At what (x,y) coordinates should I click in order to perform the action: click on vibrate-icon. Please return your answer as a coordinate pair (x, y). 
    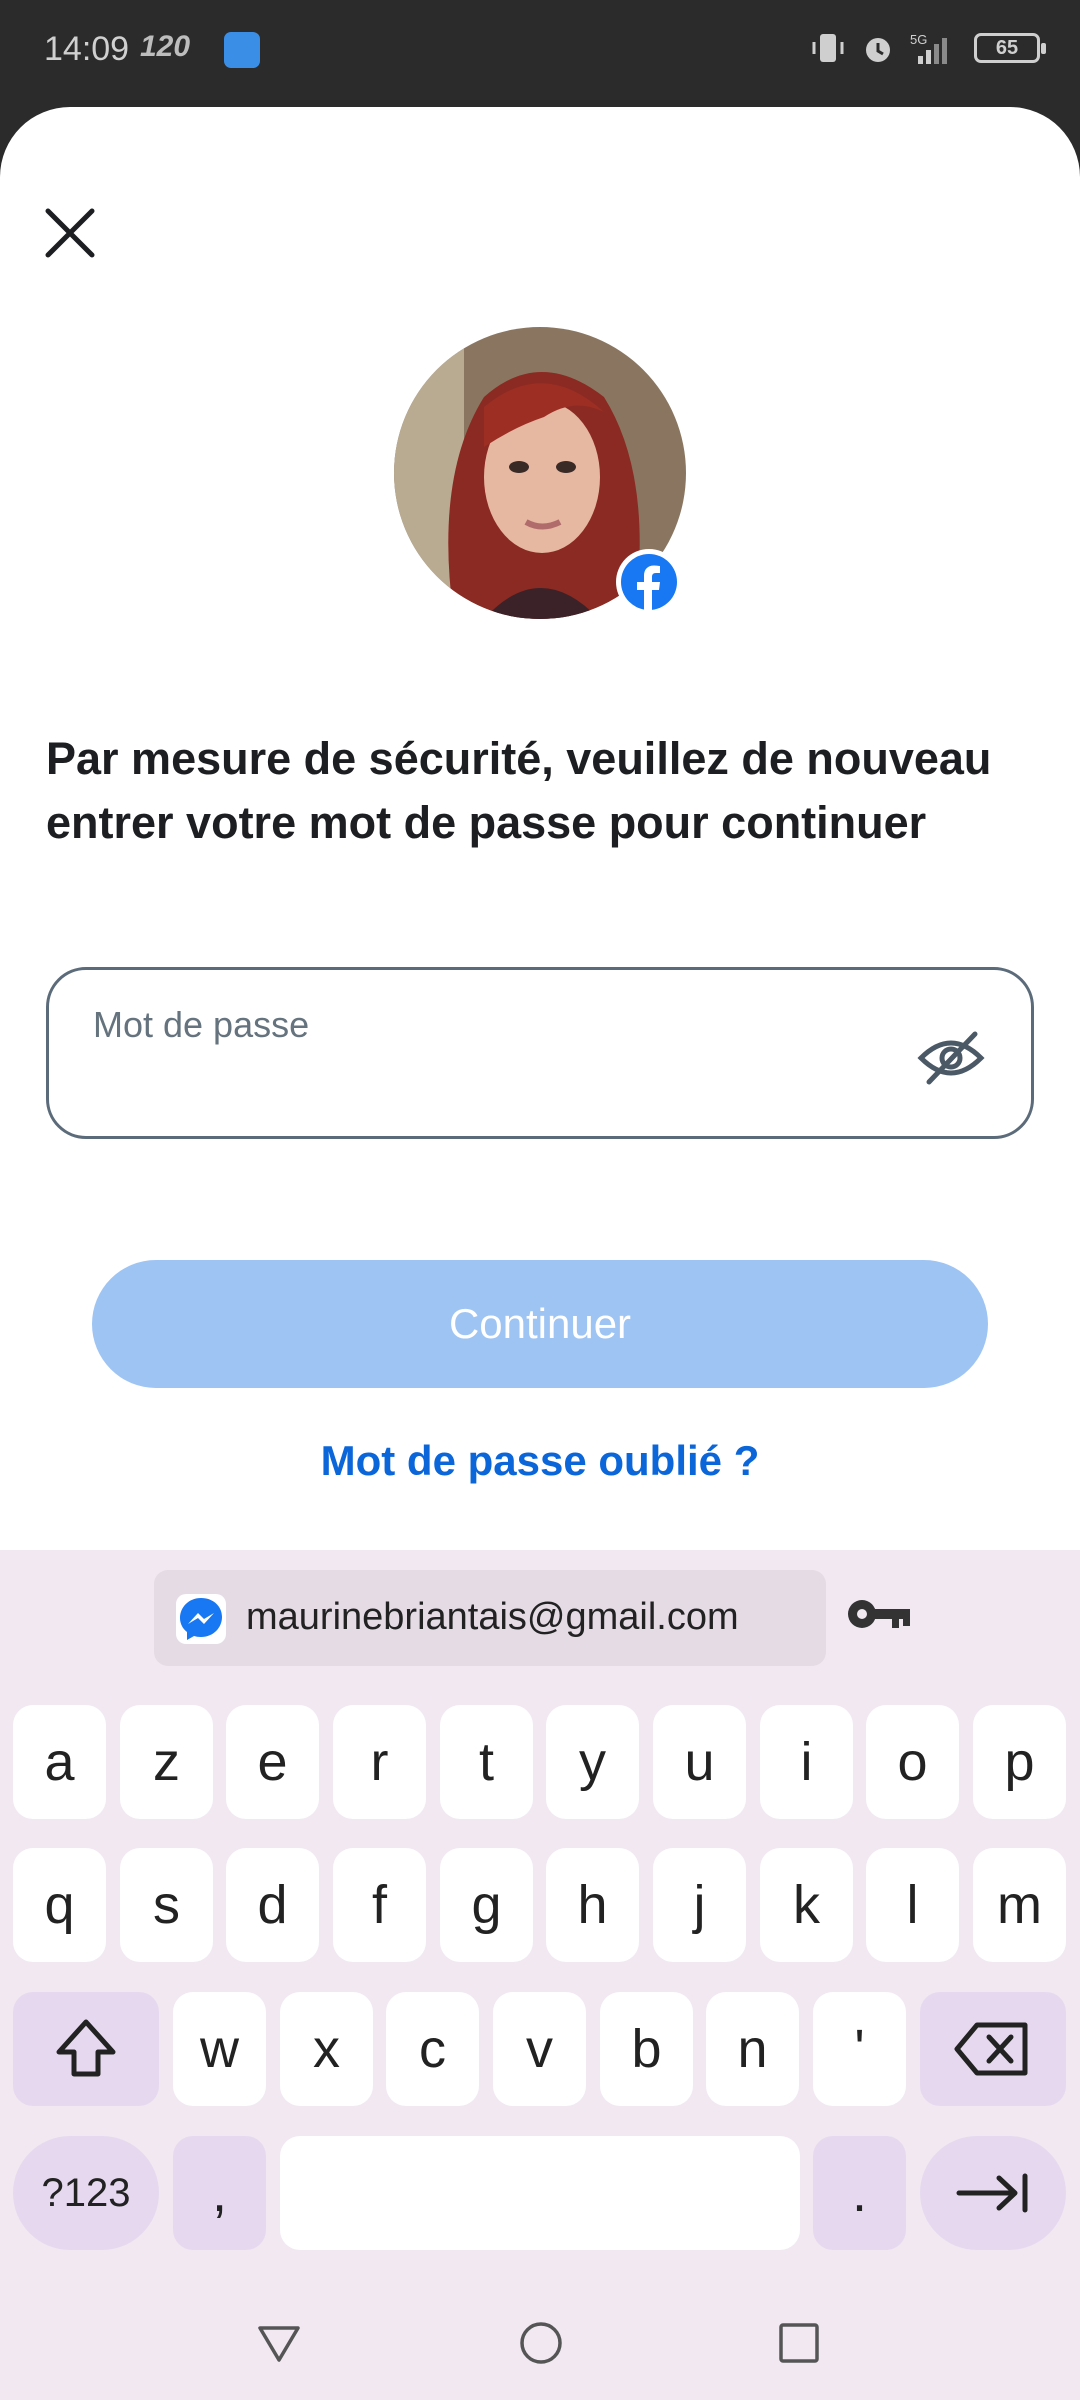
    Looking at the image, I should click on (828, 48).